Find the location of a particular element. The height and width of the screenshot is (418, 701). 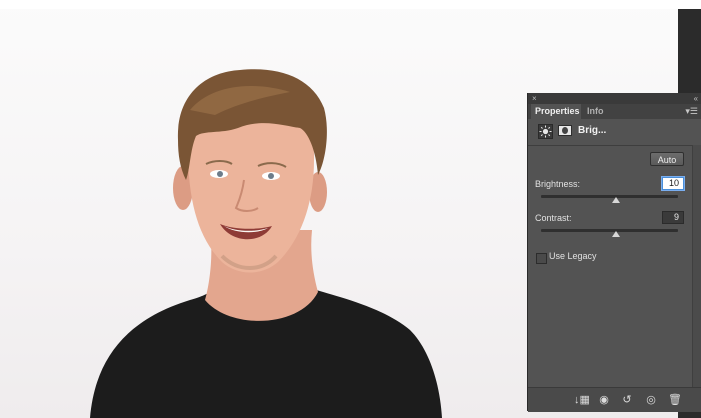

contrast-label: Contrast: is located at coordinates (553, 218).